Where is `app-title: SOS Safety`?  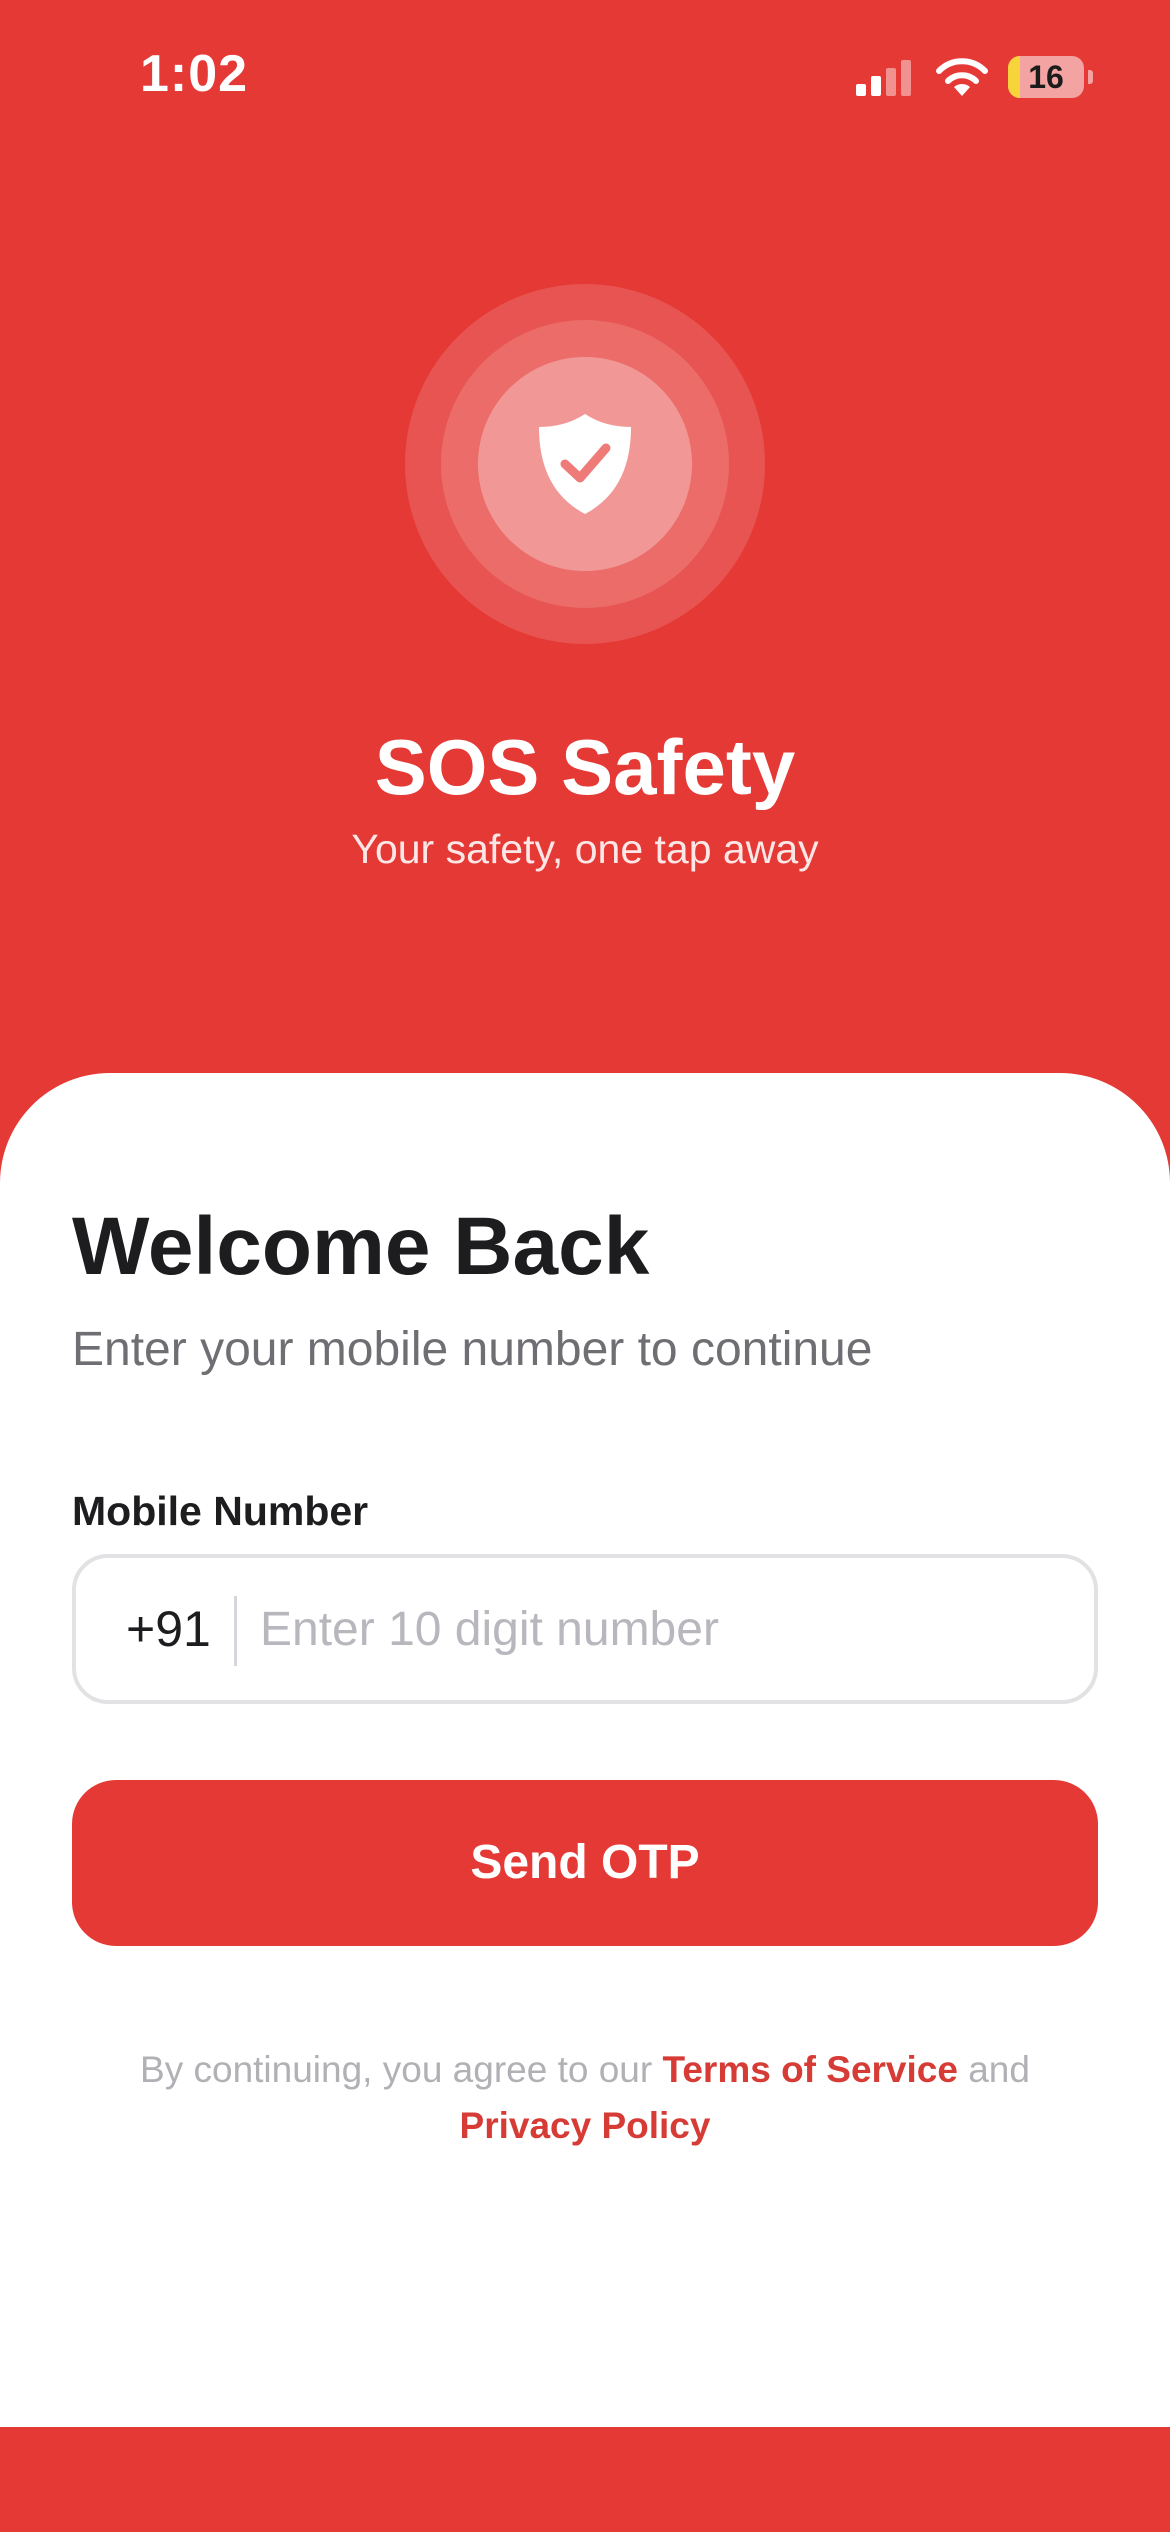 app-title: SOS Safety is located at coordinates (585, 767).